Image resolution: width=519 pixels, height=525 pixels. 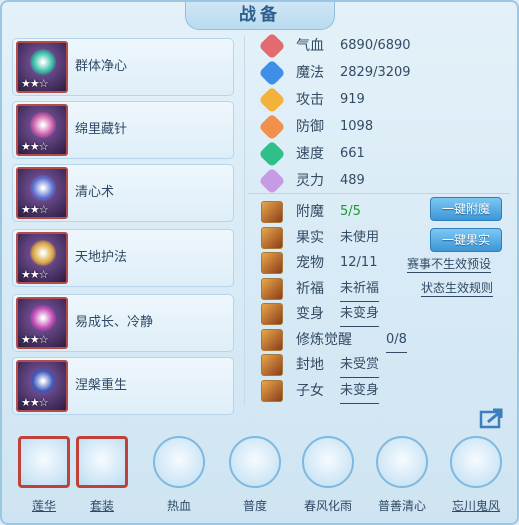 I want to click on stat-name: 攻击, so click(x=310, y=100).